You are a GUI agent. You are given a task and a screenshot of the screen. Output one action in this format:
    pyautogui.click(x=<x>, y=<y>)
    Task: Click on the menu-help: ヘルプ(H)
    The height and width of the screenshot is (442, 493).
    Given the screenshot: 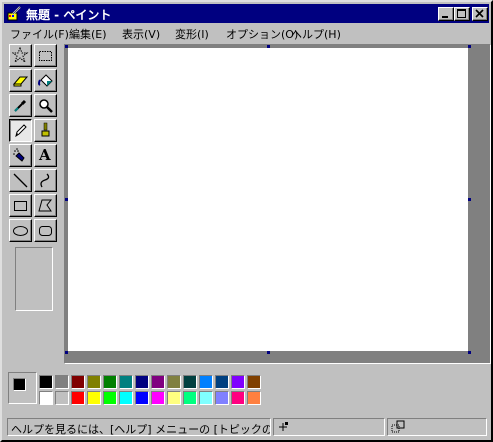 What is the action you would take?
    pyautogui.click(x=316, y=34)
    